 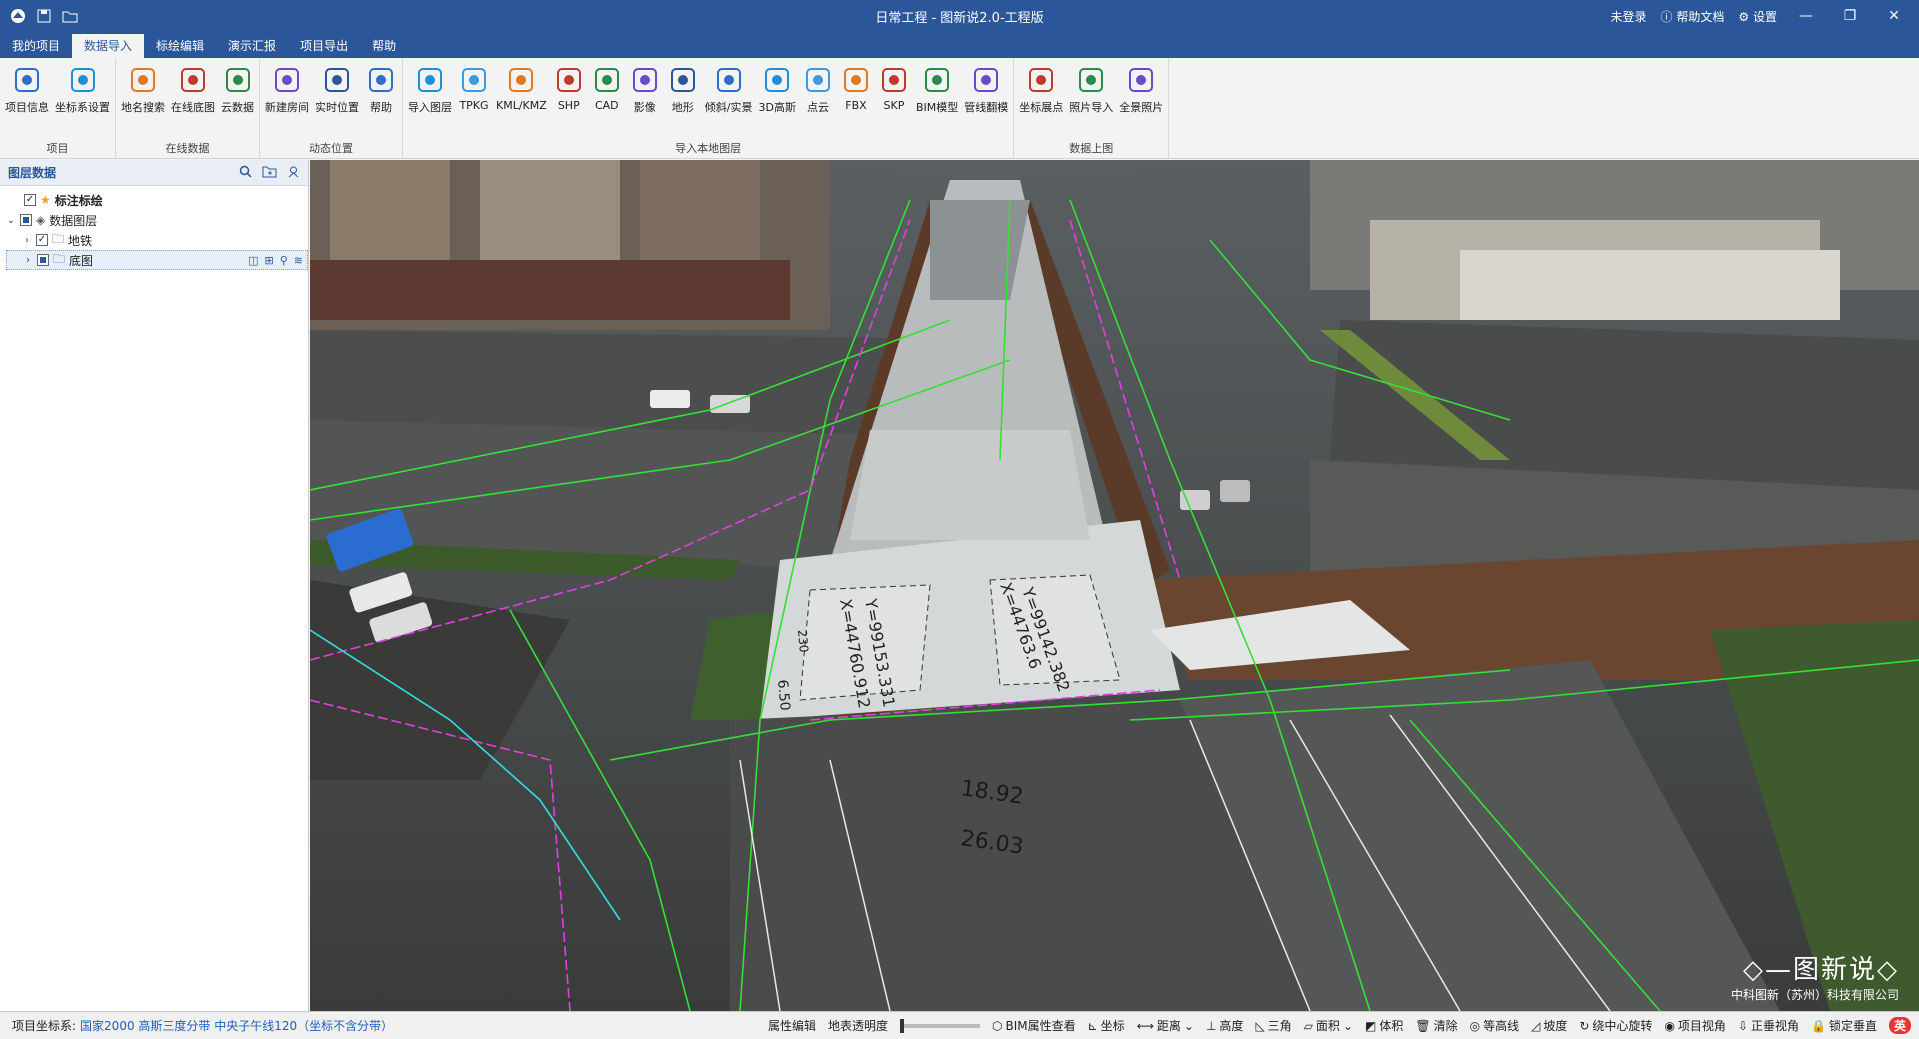 What do you see at coordinates (1899, 1025) in the screenshot?
I see `ime-indicator: 英` at bounding box center [1899, 1025].